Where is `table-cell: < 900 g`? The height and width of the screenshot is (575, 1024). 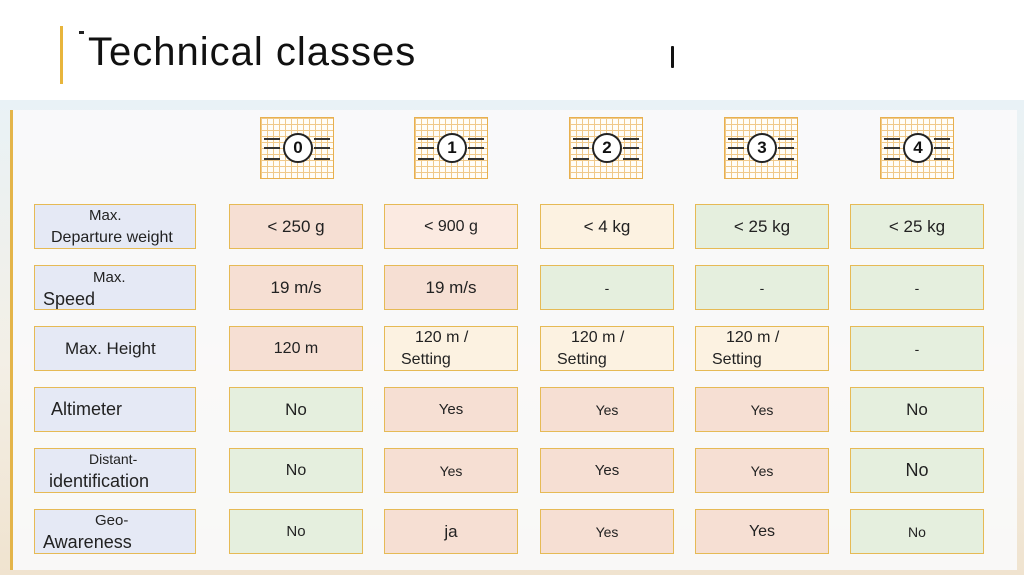
table-cell: < 900 g is located at coordinates (451, 226).